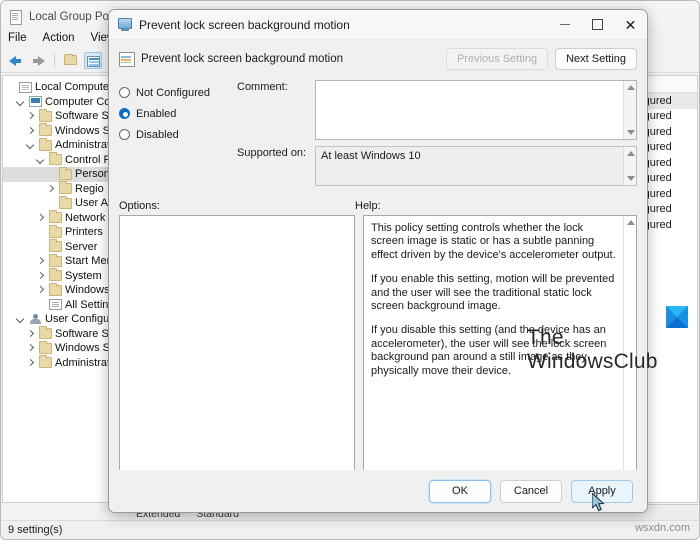 Image resolution: width=700 pixels, height=540 pixels. What do you see at coordinates (127, 59) in the screenshot?
I see `setting-icon` at bounding box center [127, 59].